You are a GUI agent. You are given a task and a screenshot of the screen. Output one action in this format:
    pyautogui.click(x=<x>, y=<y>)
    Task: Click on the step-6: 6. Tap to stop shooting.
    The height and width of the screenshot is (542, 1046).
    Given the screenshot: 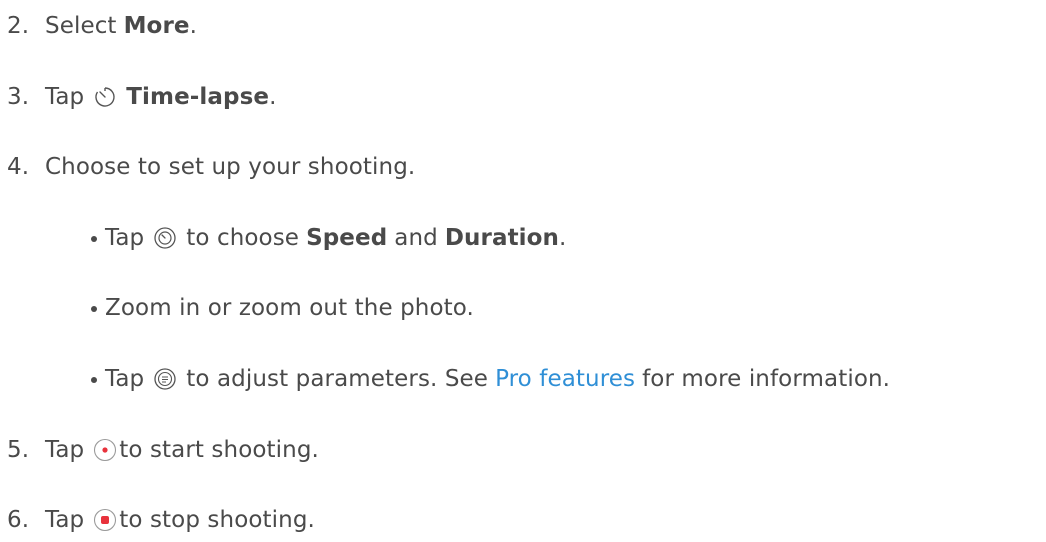 What is the action you would take?
    pyautogui.click(x=161, y=520)
    